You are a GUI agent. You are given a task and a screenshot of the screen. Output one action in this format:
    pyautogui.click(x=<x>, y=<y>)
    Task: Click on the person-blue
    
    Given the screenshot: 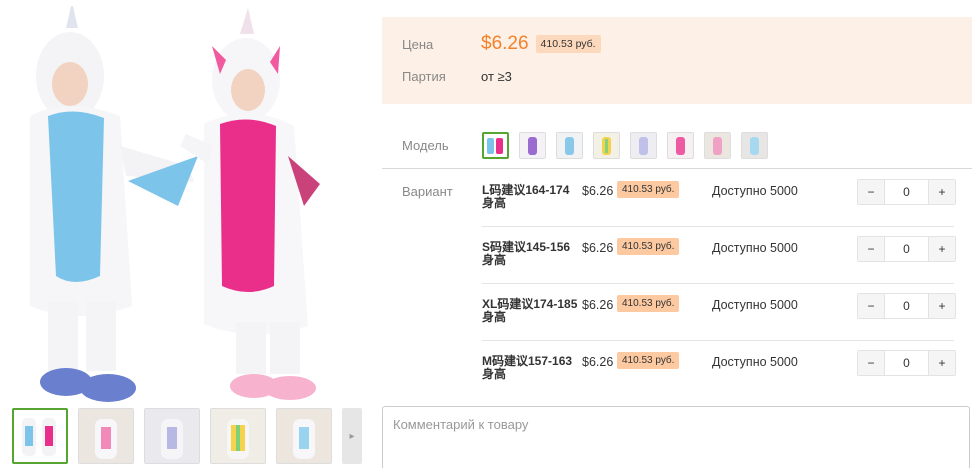 What is the action you would take?
    pyautogui.click(x=114, y=204)
    